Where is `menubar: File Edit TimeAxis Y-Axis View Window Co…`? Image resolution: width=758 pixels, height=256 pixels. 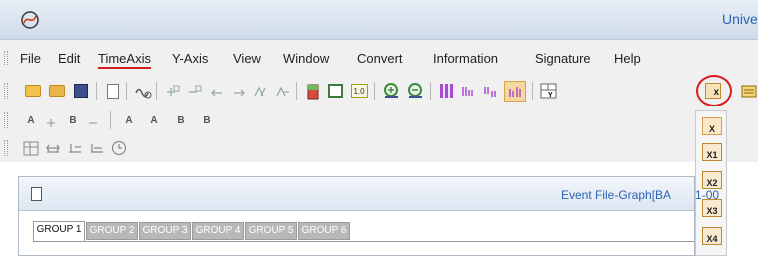
menubar: File Edit TimeAxis Y-Axis View Window Co… is located at coordinates (379, 58).